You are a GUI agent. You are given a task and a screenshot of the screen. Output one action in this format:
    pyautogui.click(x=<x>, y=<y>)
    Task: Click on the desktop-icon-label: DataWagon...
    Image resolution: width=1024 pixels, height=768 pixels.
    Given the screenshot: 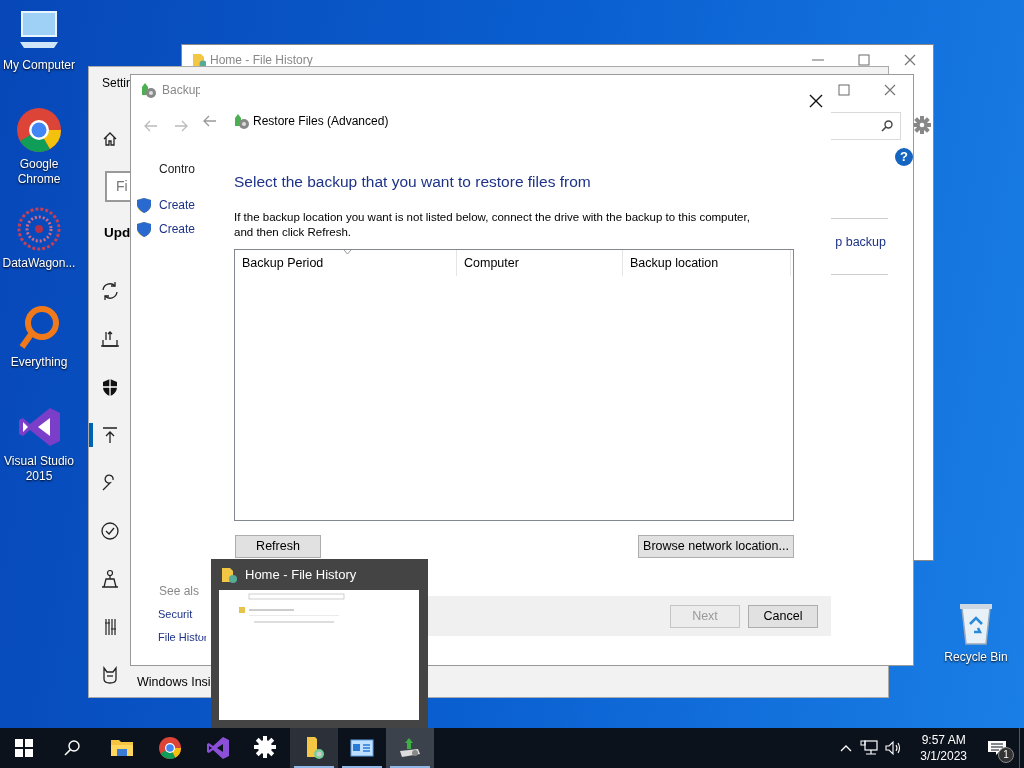 What is the action you would take?
    pyautogui.click(x=39, y=263)
    